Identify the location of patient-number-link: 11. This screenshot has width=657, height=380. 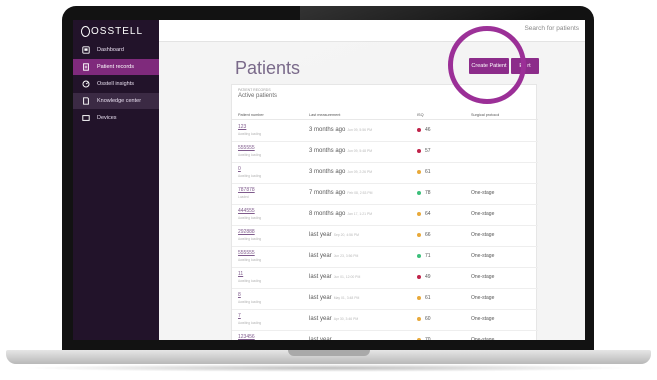
(240, 274).